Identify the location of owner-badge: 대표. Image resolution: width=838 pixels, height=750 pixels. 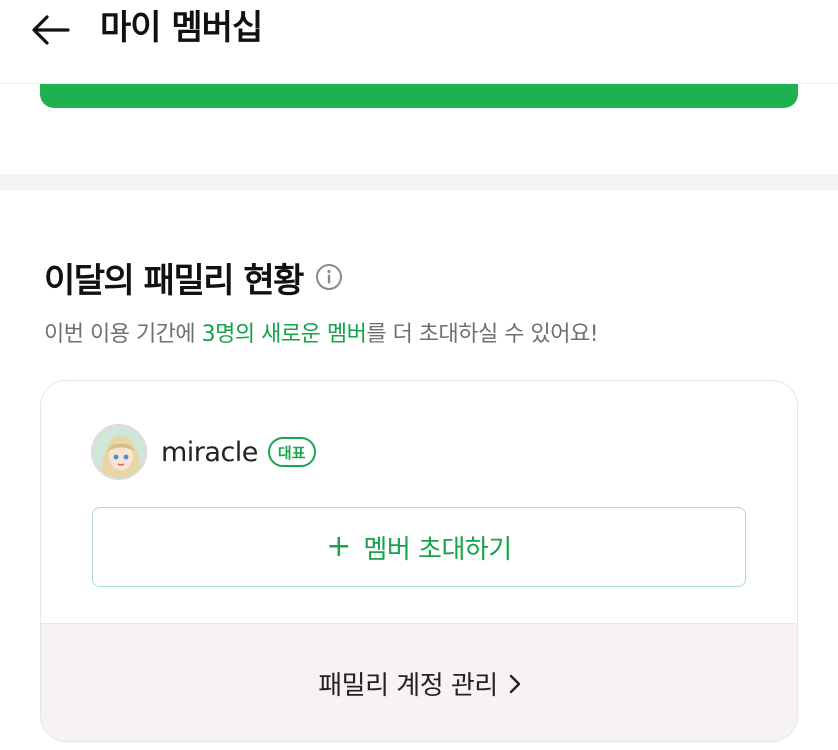
(291, 452).